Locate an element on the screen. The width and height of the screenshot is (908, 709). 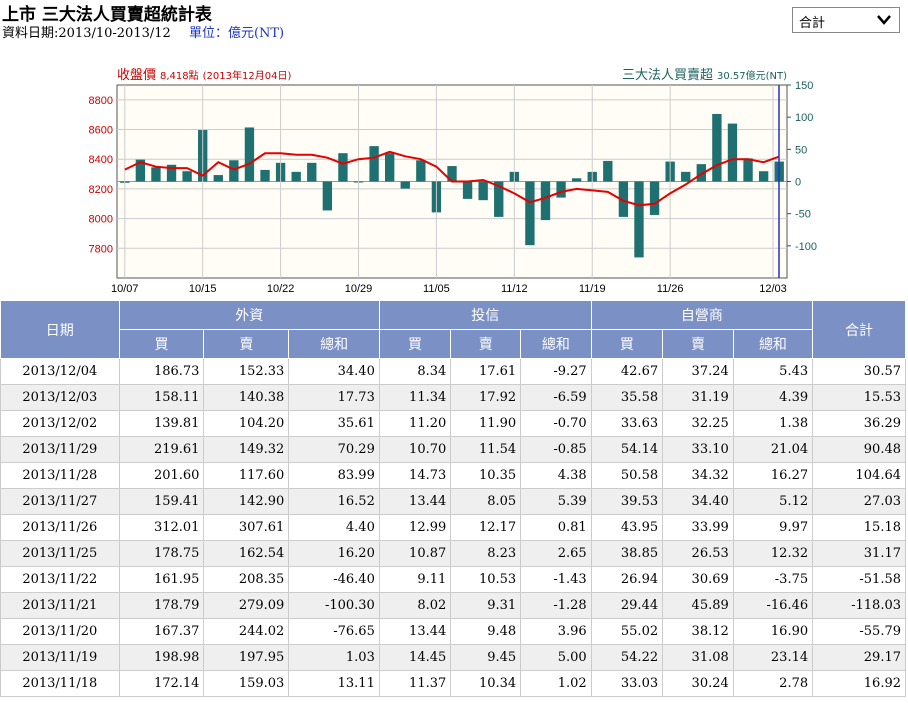
cell-value: 31.17 is located at coordinates (859, 553).